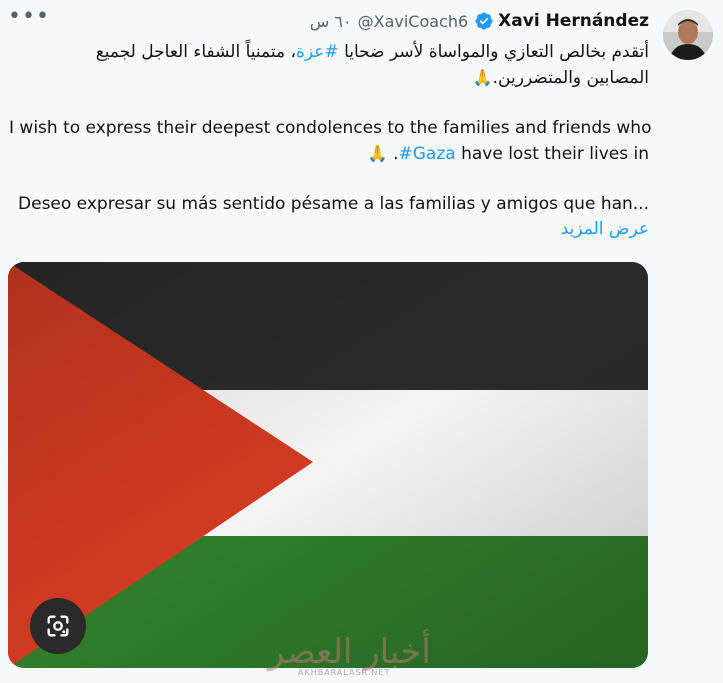 This screenshot has width=723, height=683. I want to click on english-line-2: 🙏 .#Gaza have lost their lives in, so click(329, 154).